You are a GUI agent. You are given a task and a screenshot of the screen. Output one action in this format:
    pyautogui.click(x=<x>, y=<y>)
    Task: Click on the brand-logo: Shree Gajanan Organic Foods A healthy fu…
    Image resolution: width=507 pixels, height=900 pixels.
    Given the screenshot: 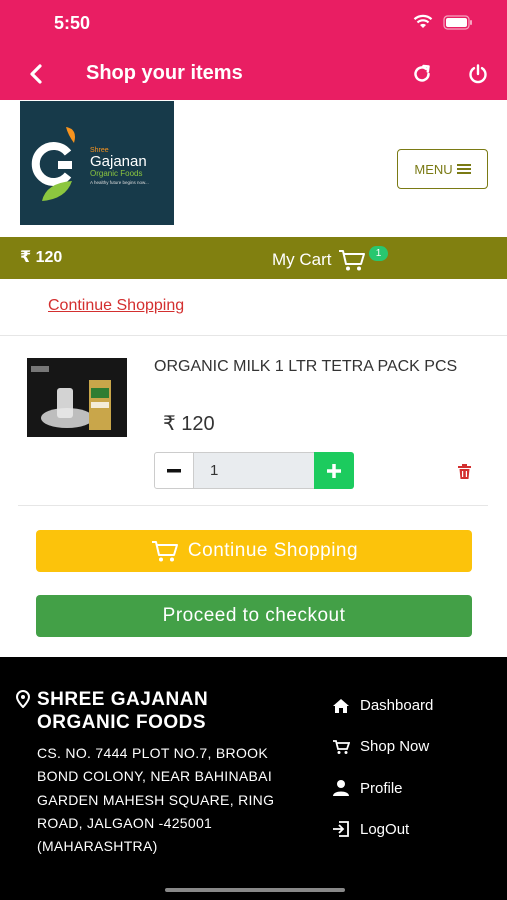 What is the action you would take?
    pyautogui.click(x=97, y=163)
    